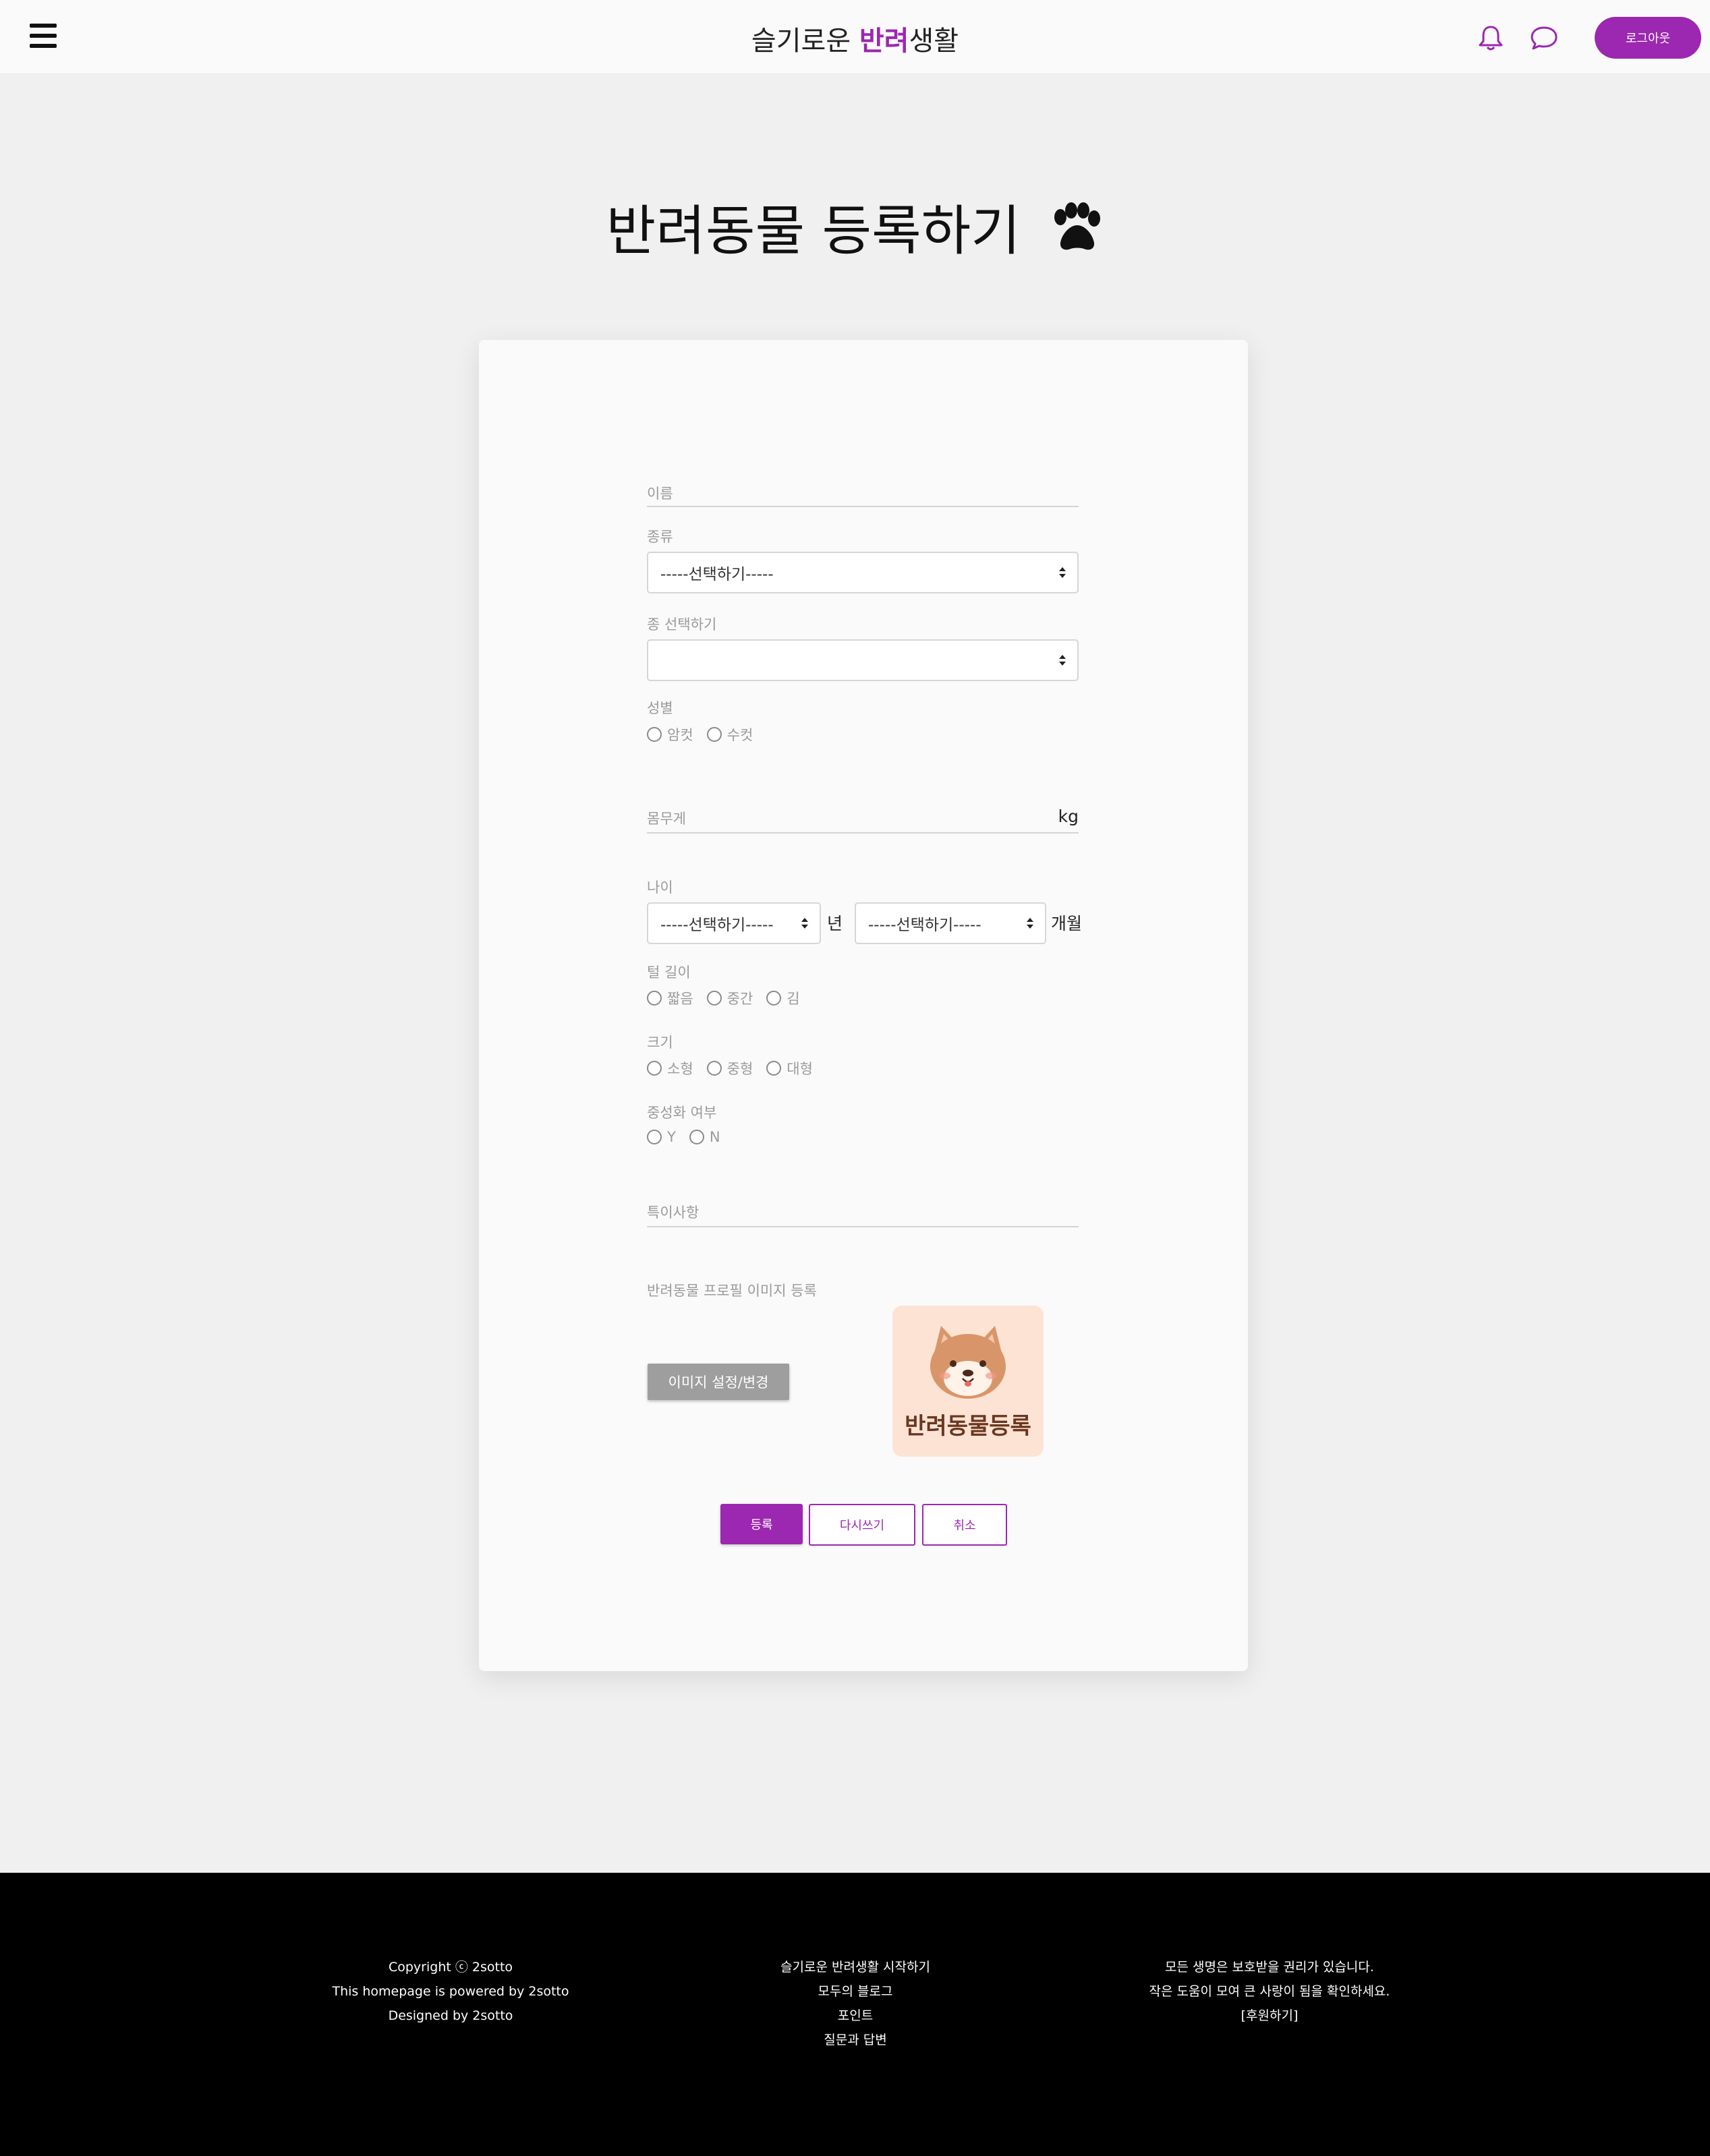 This screenshot has width=1710, height=2156. I want to click on fur-option-short: 짧음, so click(670, 998).